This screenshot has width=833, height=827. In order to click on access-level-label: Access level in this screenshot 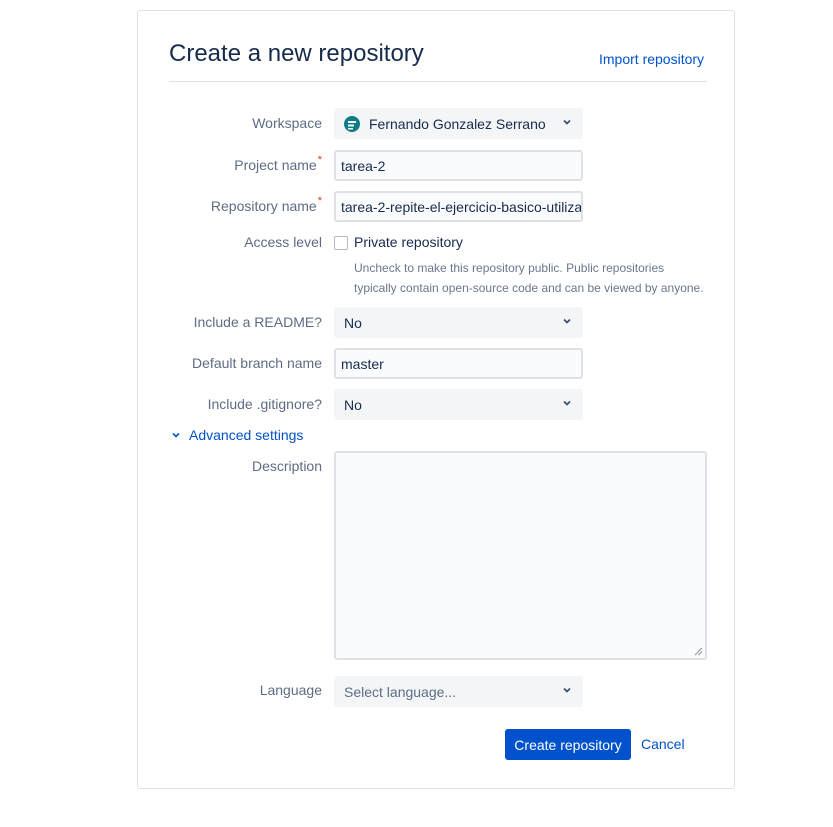, I will do `click(283, 242)`.